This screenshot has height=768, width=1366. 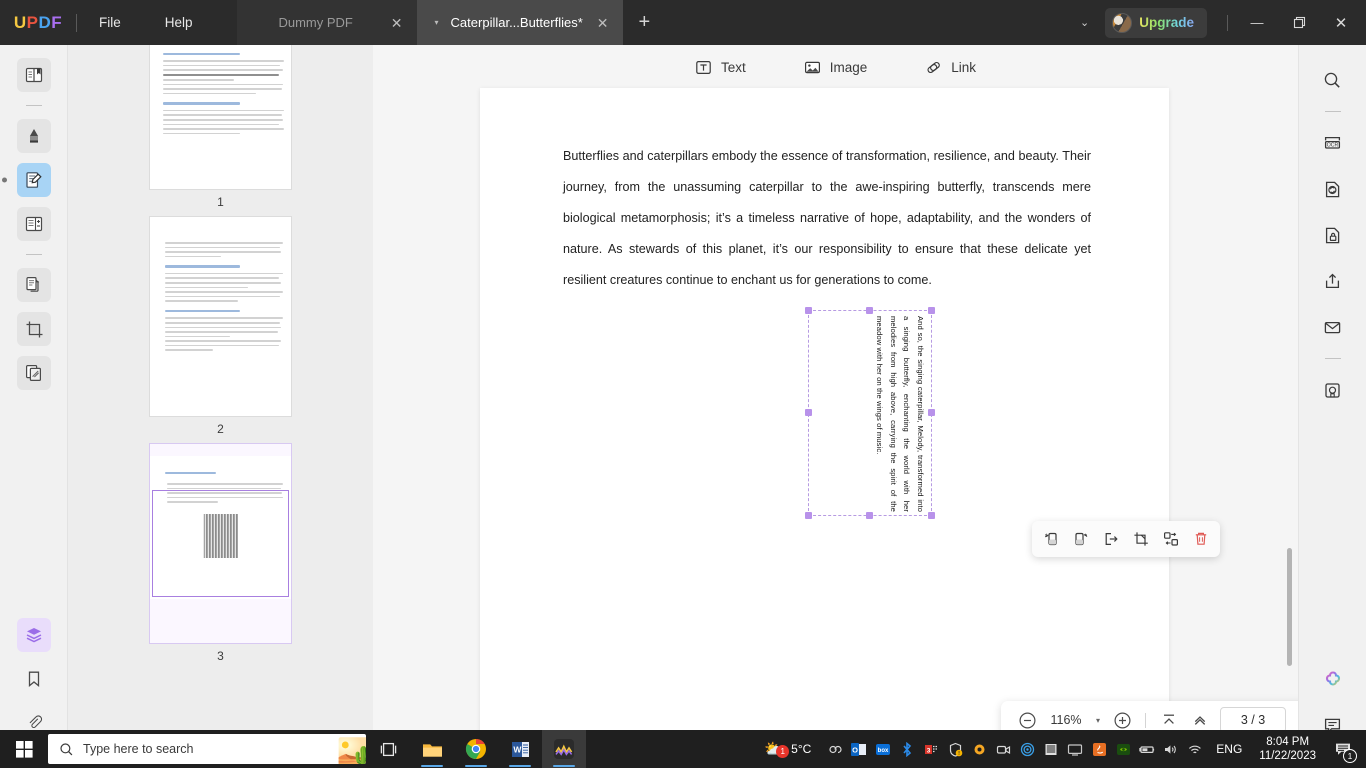 What do you see at coordinates (1229, 749) in the screenshot?
I see `language-indicator: ENG` at bounding box center [1229, 749].